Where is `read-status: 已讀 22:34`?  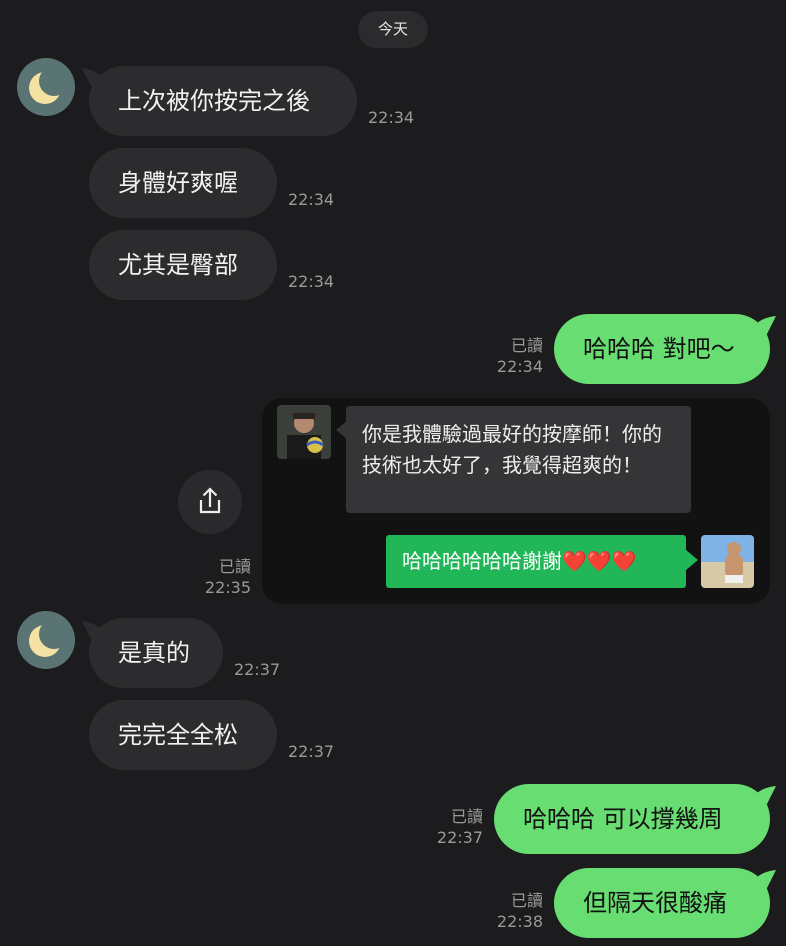
read-status: 已讀 22:34 is located at coordinates (506, 356).